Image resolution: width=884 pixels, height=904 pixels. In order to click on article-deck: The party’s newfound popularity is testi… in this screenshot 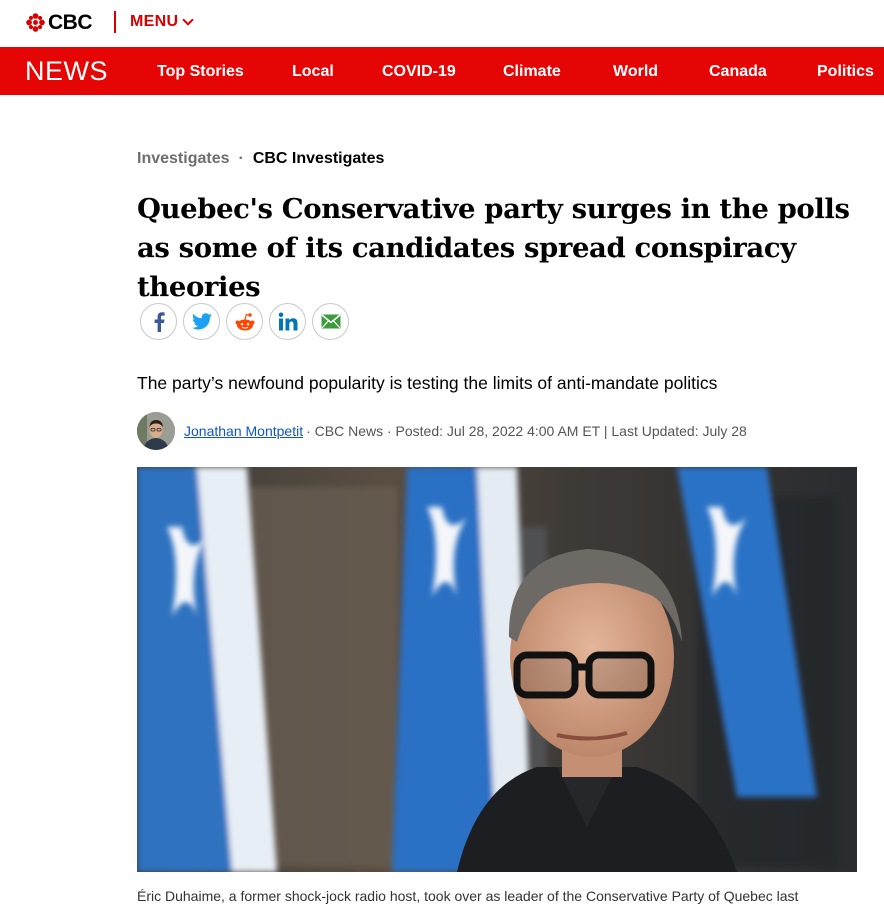, I will do `click(427, 383)`.